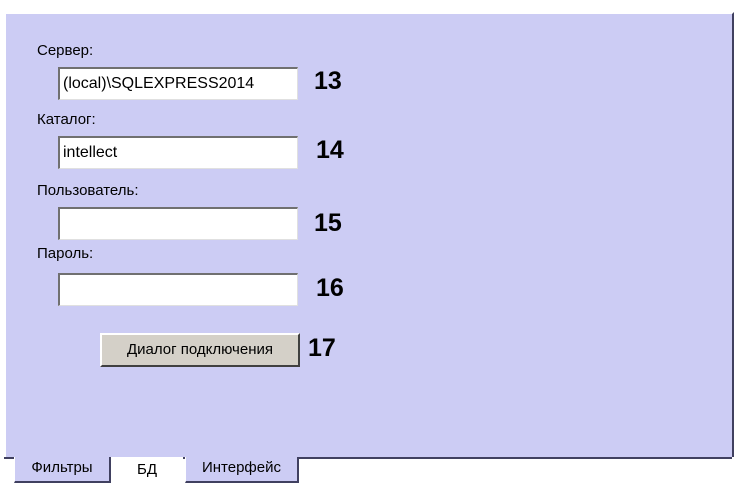 Image resolution: width=734 pixels, height=497 pixels. Describe the element at coordinates (65, 253) in the screenshot. I see `password-label: Пароль:` at that location.